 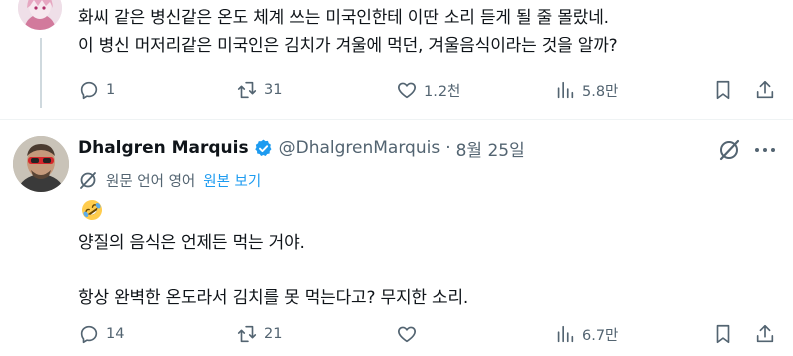 I want to click on grok-icon, so click(x=729, y=150).